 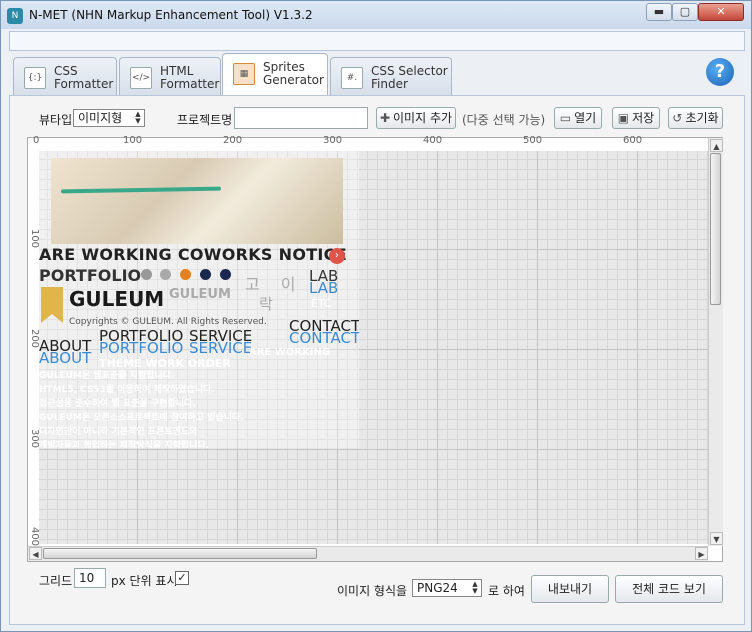 What do you see at coordinates (377, 41) in the screenshot?
I see `menu-bar` at bounding box center [377, 41].